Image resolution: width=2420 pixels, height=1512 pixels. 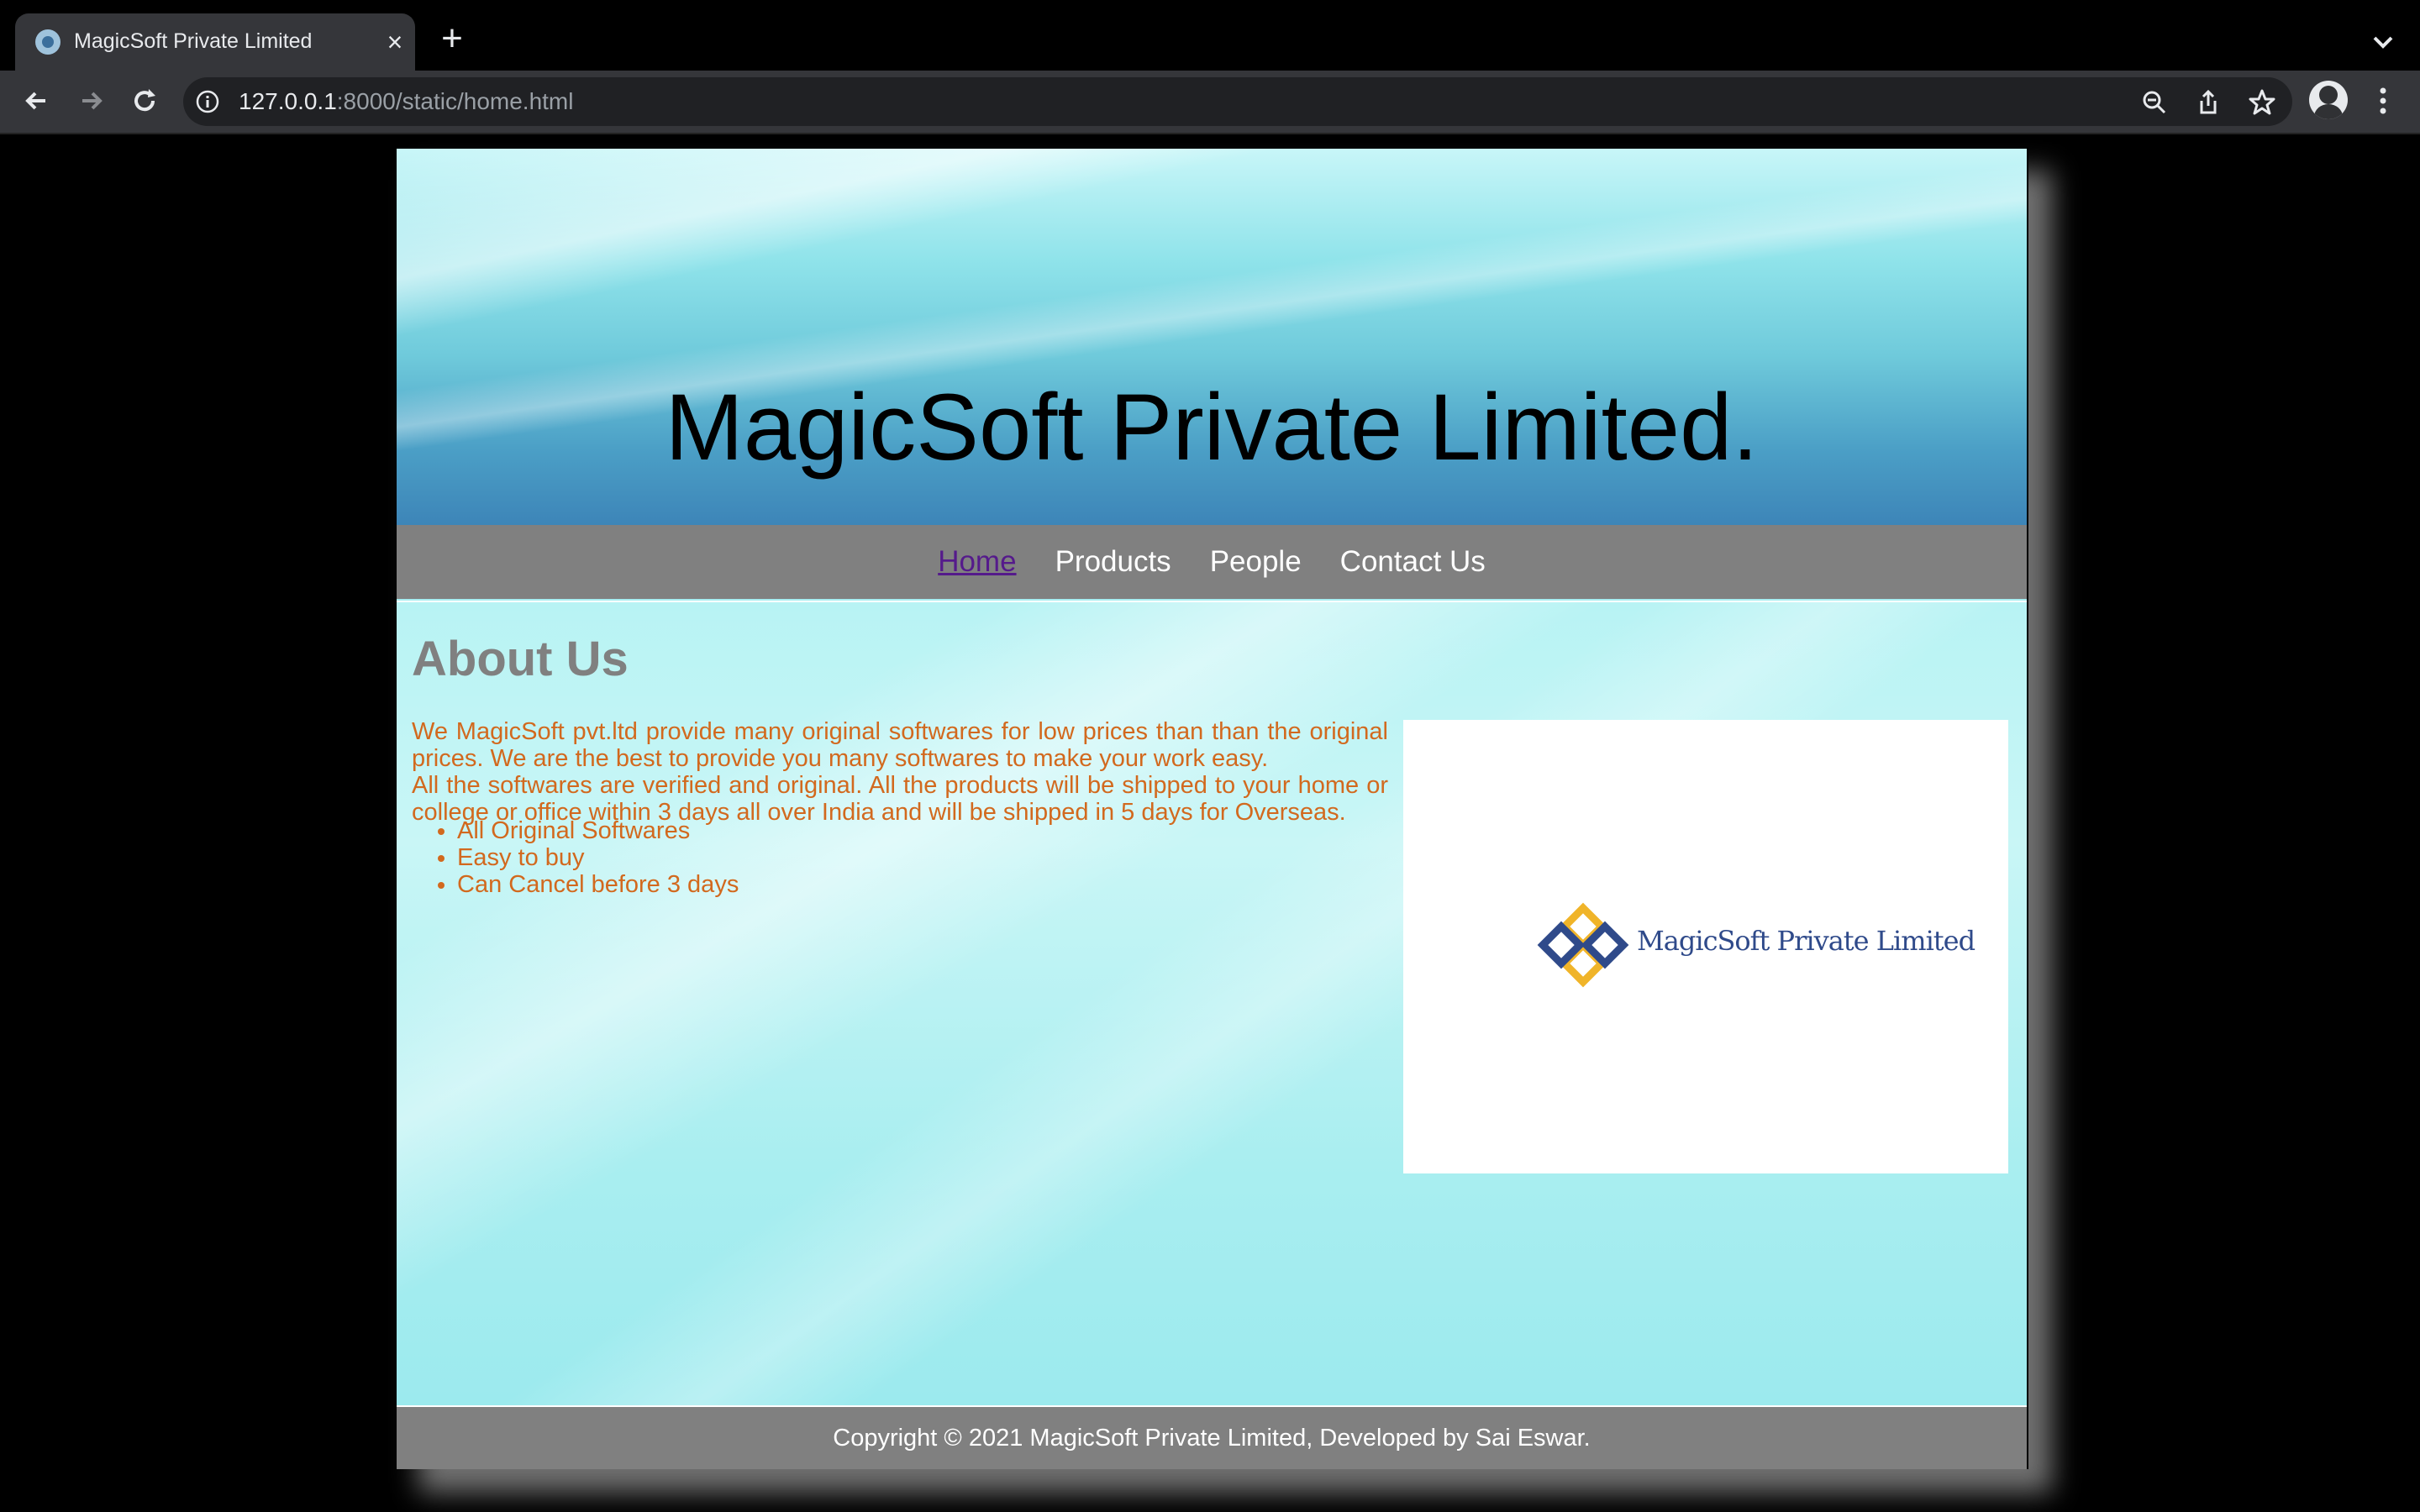 I want to click on url-host: 127.0.0.1, so click(x=288, y=101).